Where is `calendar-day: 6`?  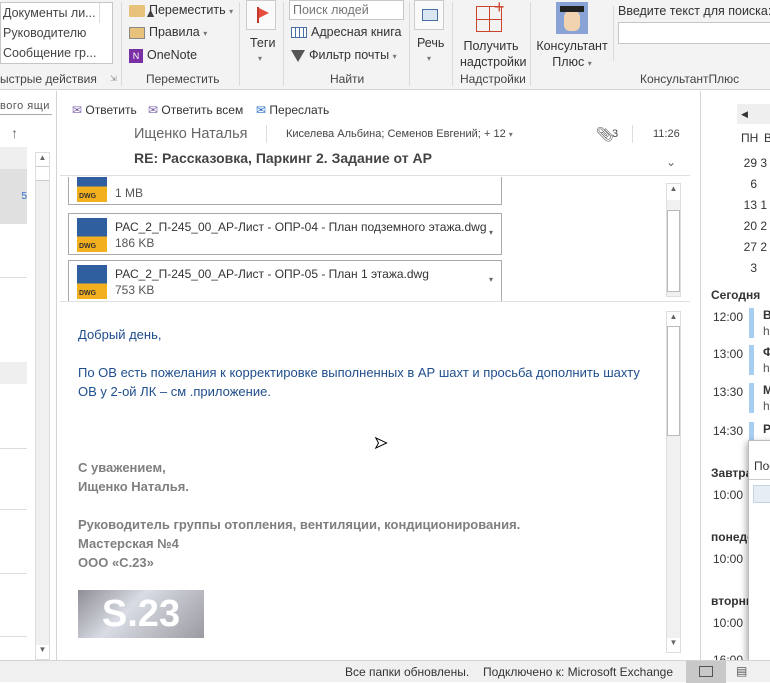
calendar-day: 6 is located at coordinates (747, 184).